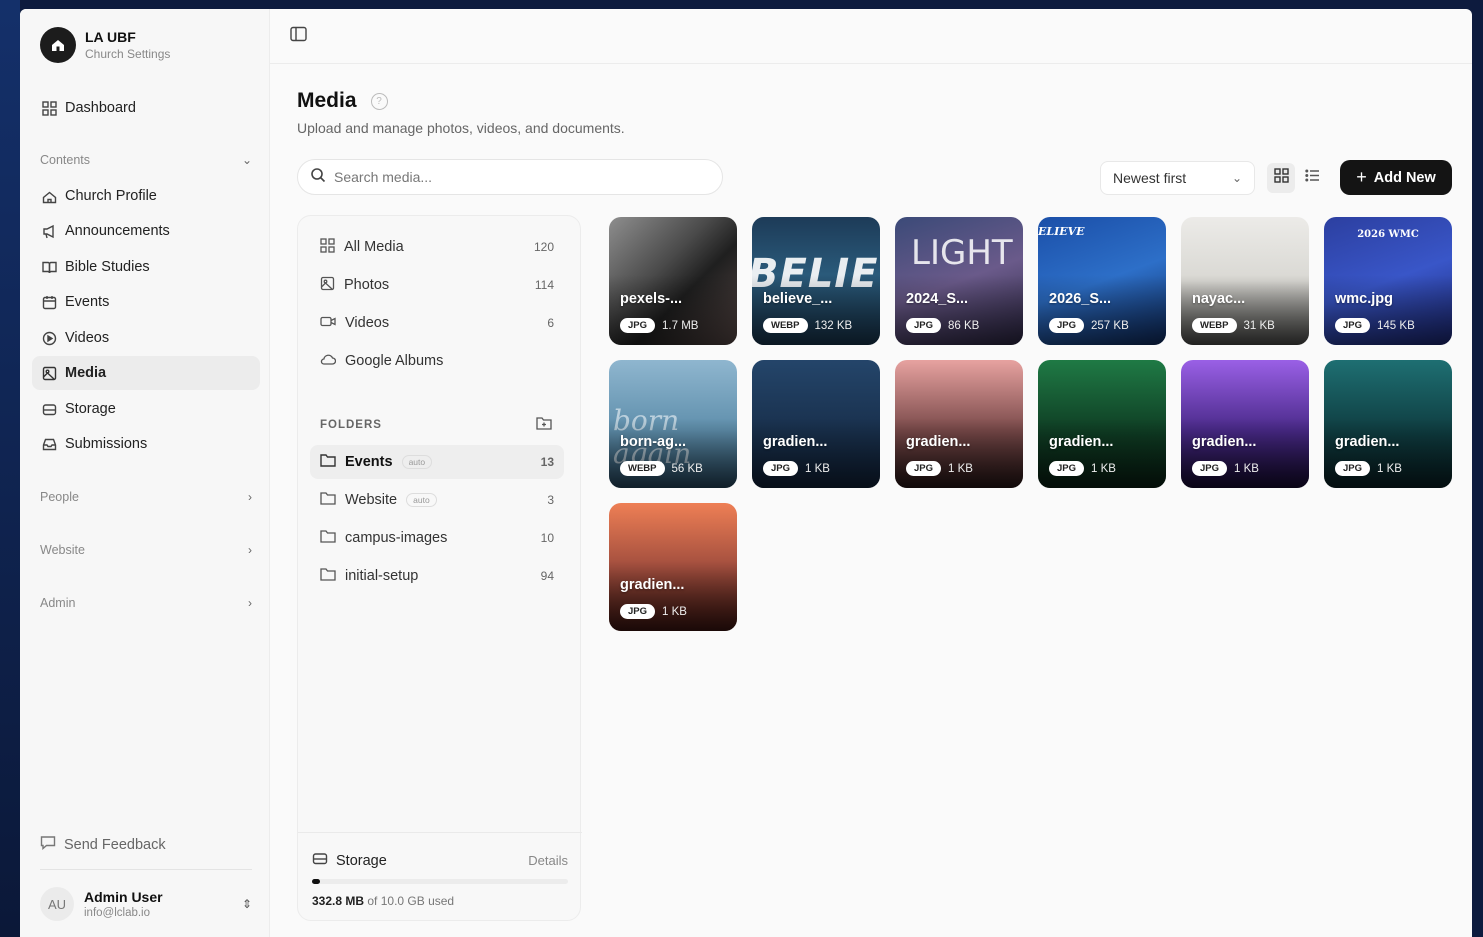 The width and height of the screenshot is (1483, 937). I want to click on video-icon, so click(328, 323).